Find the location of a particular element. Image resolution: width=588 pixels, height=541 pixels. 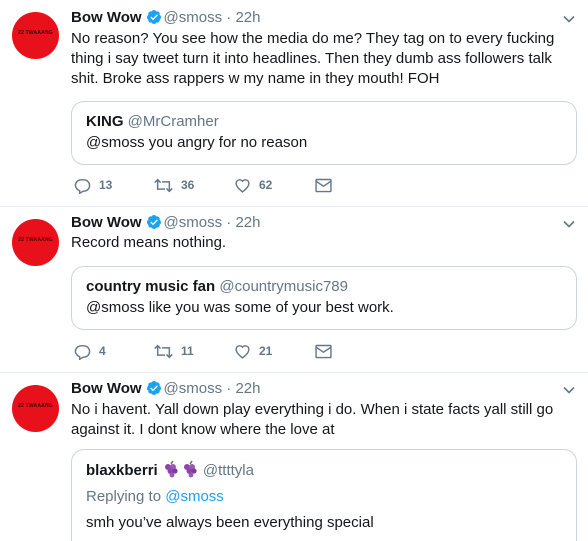

retweet-count: 36 is located at coordinates (188, 185).